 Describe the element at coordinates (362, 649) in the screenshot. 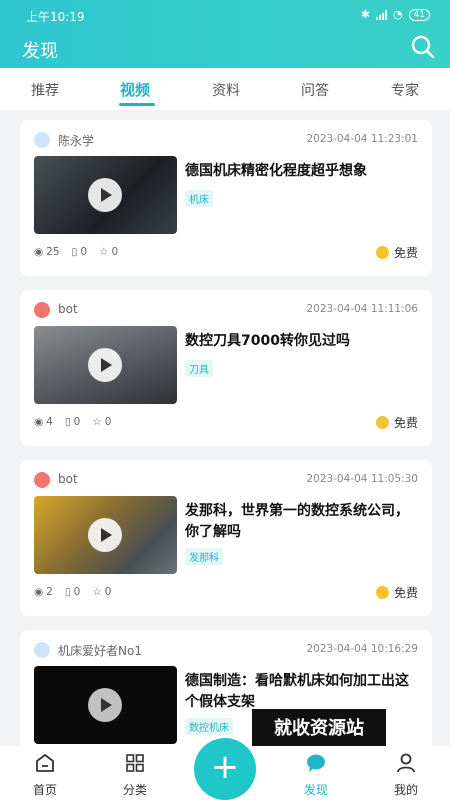

I see `post-date: 2023-04-04 10:16:29` at that location.